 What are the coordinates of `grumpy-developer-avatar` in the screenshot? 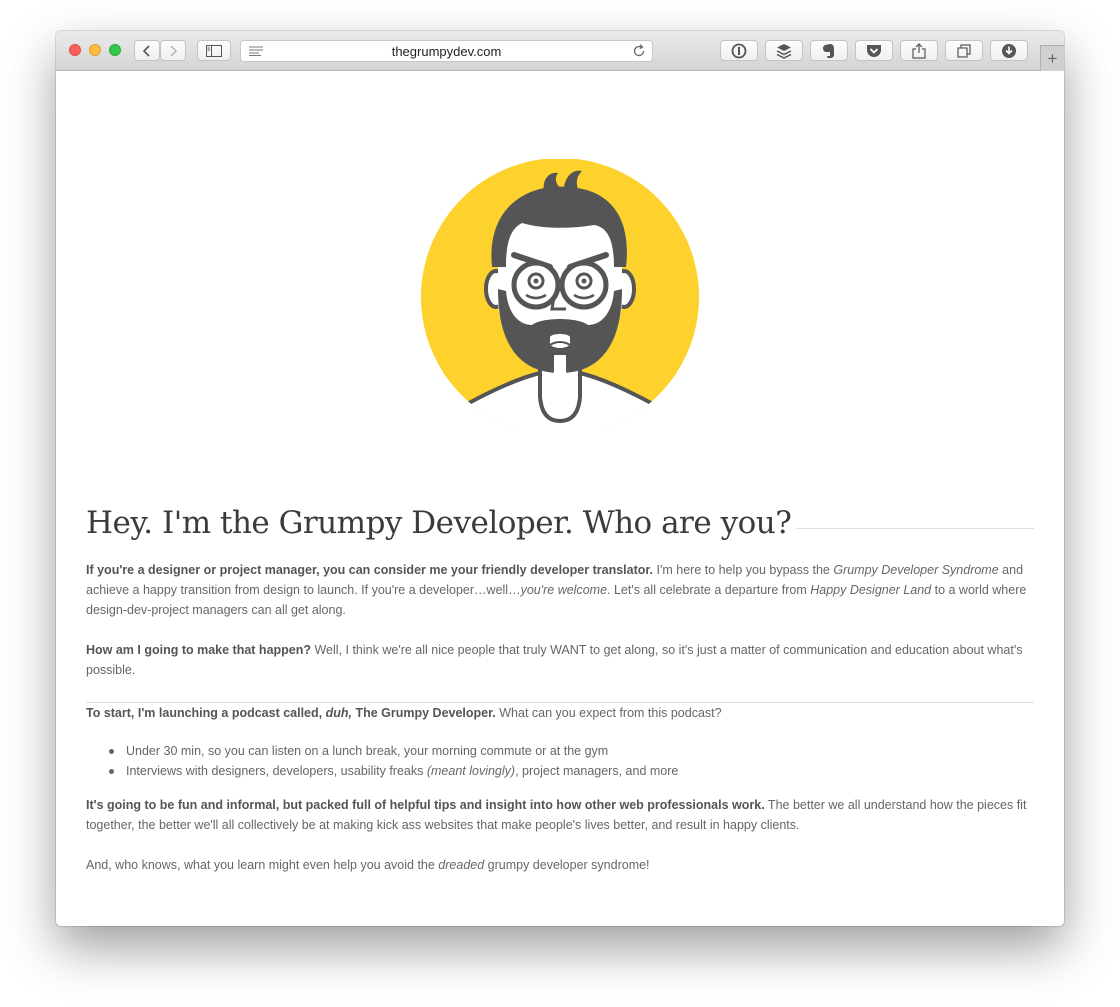 It's located at (560, 294).